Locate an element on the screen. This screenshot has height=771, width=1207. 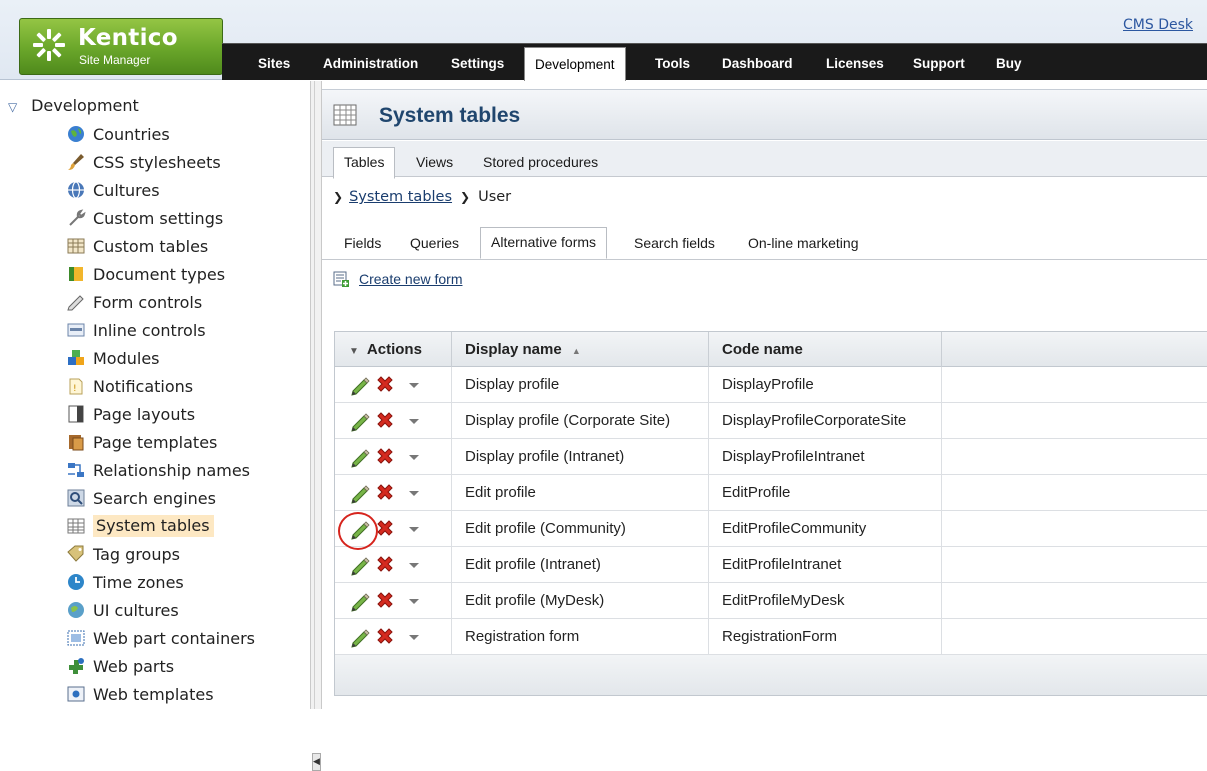
wrench-icon is located at coordinates (76, 218).